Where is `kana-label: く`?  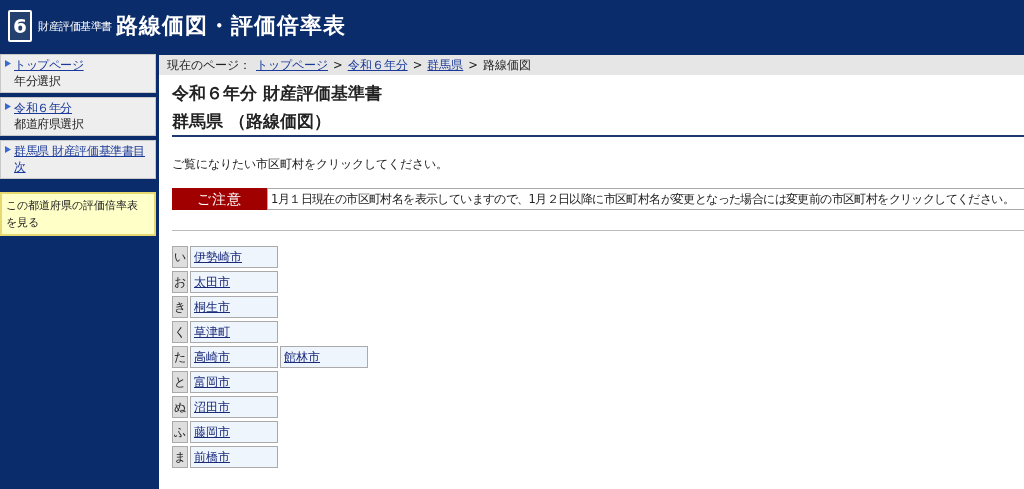 kana-label: く is located at coordinates (180, 332).